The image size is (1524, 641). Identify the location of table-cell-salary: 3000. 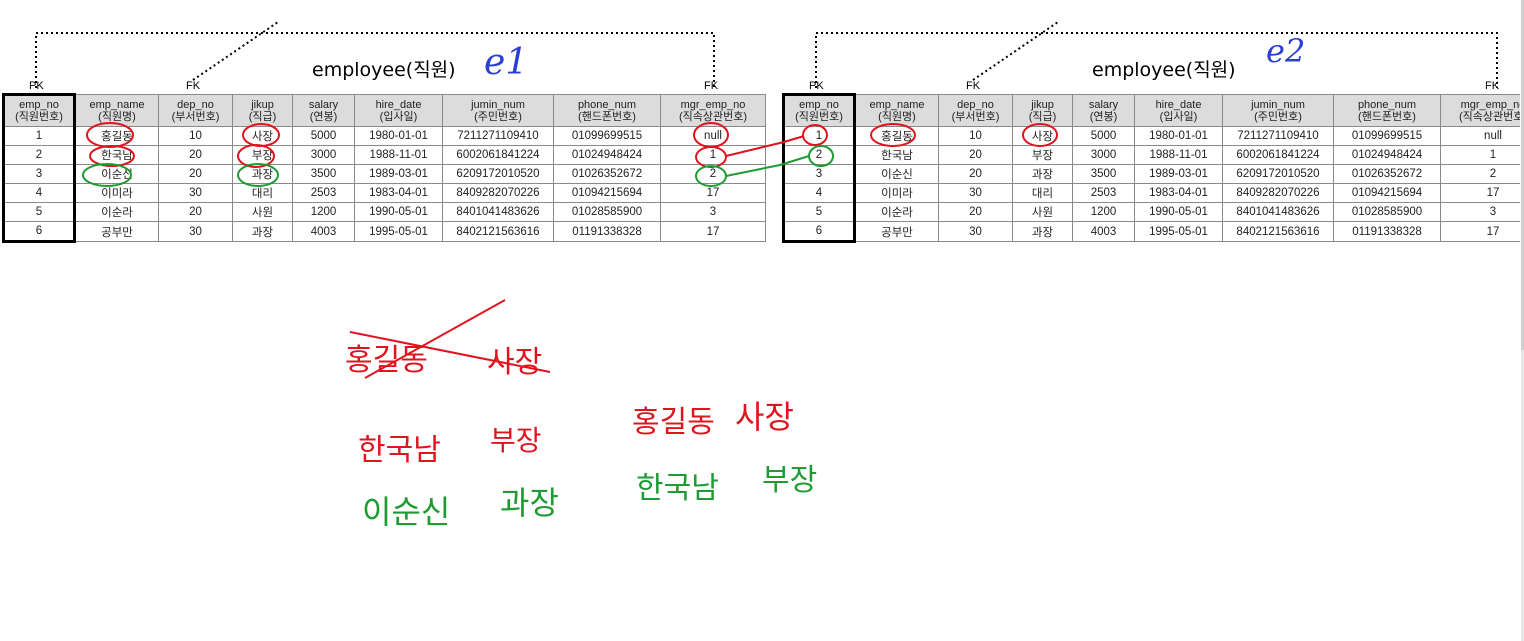
(323, 155).